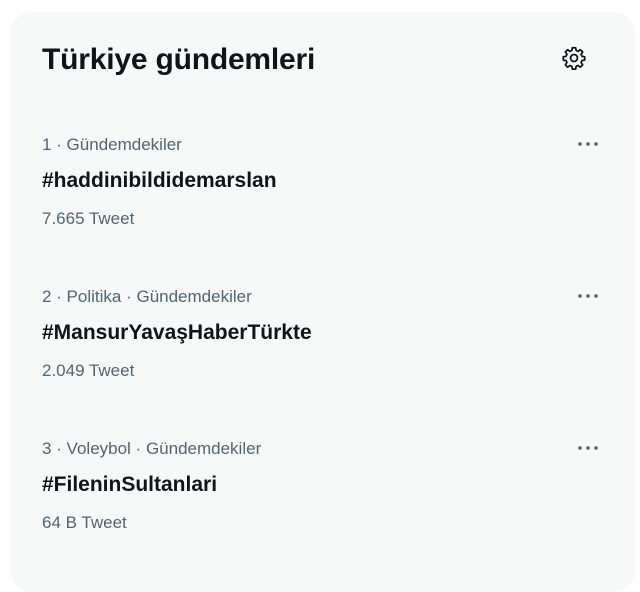 This screenshot has height=592, width=640. I want to click on trend-tweet-count: 2.049 Tweet, so click(88, 370).